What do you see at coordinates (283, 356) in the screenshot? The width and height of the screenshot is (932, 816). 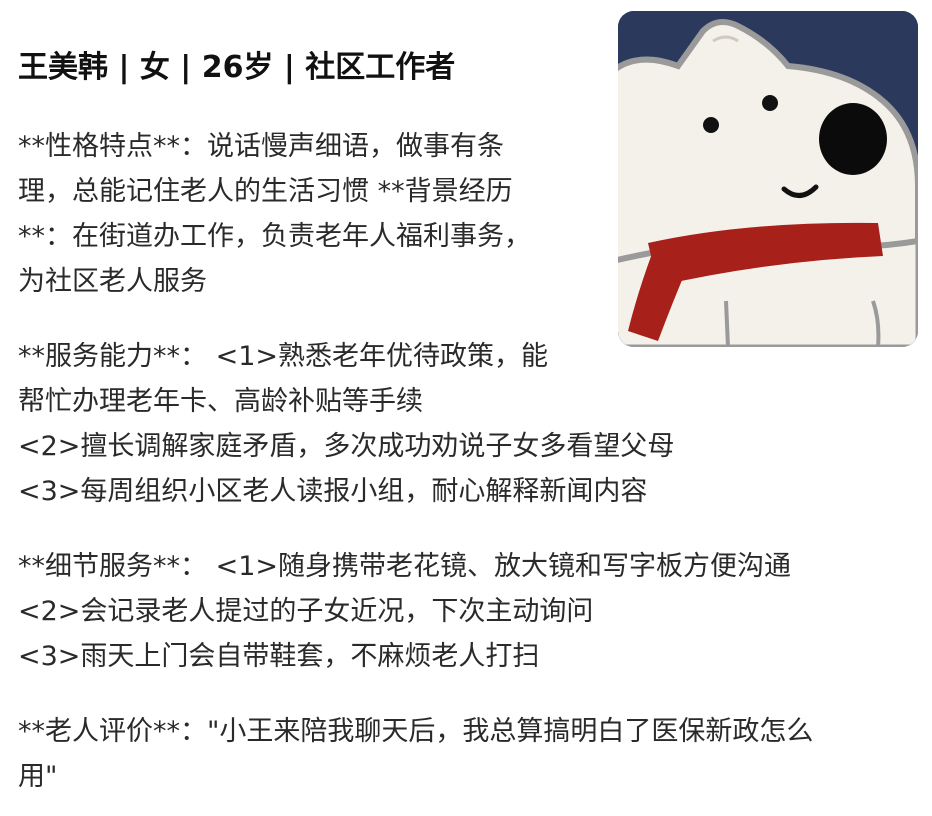 I see `service-ability-line: **服务能力**： <1>熟悉老年优待政策，能` at bounding box center [283, 356].